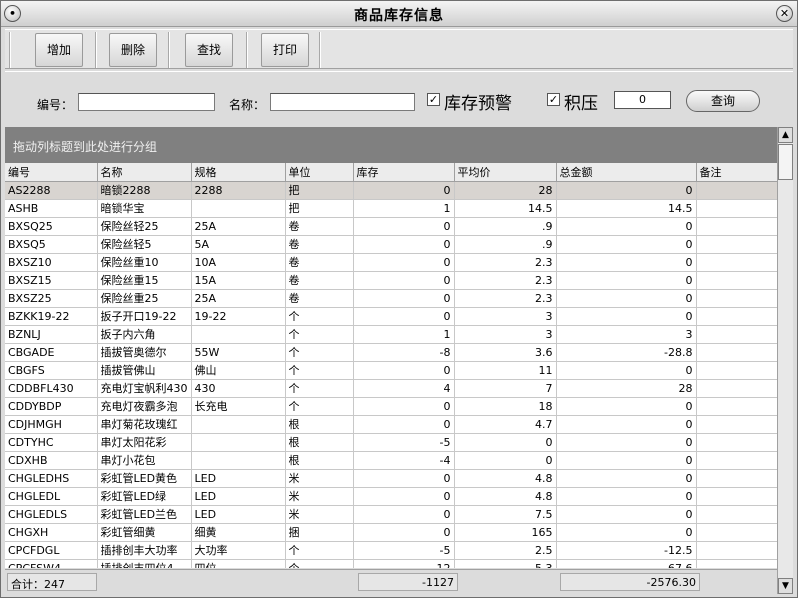 Image resolution: width=798 pixels, height=598 pixels. I want to click on table-cell: 彩虹管细黄, so click(144, 532).